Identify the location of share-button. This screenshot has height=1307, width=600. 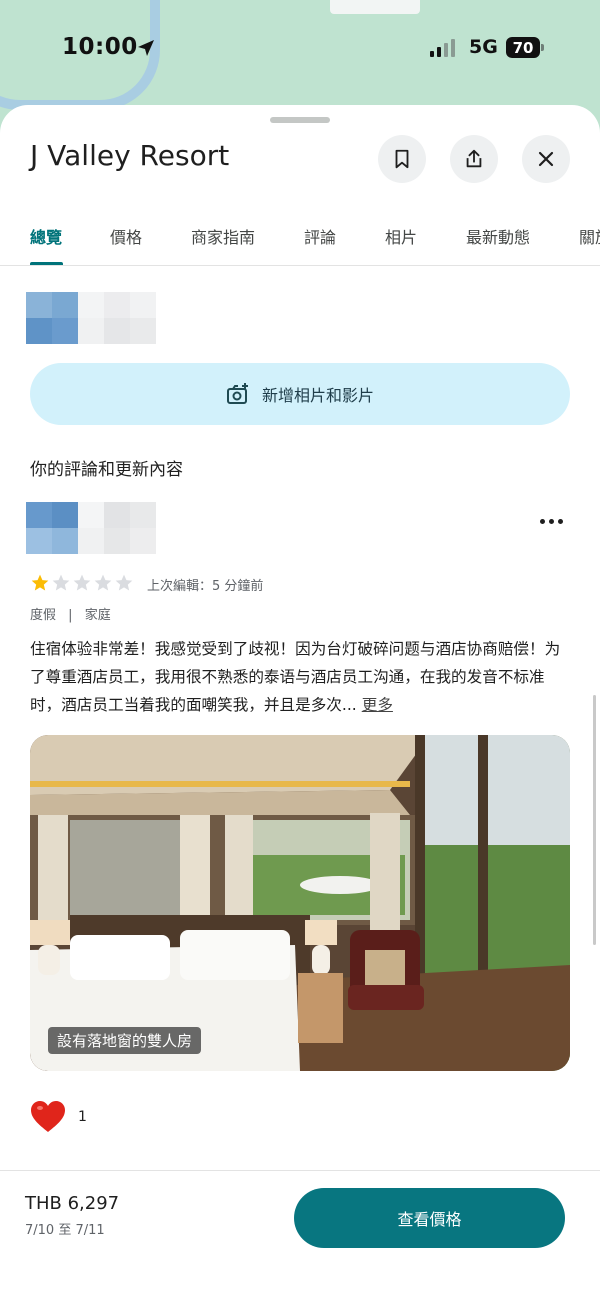
(474, 159).